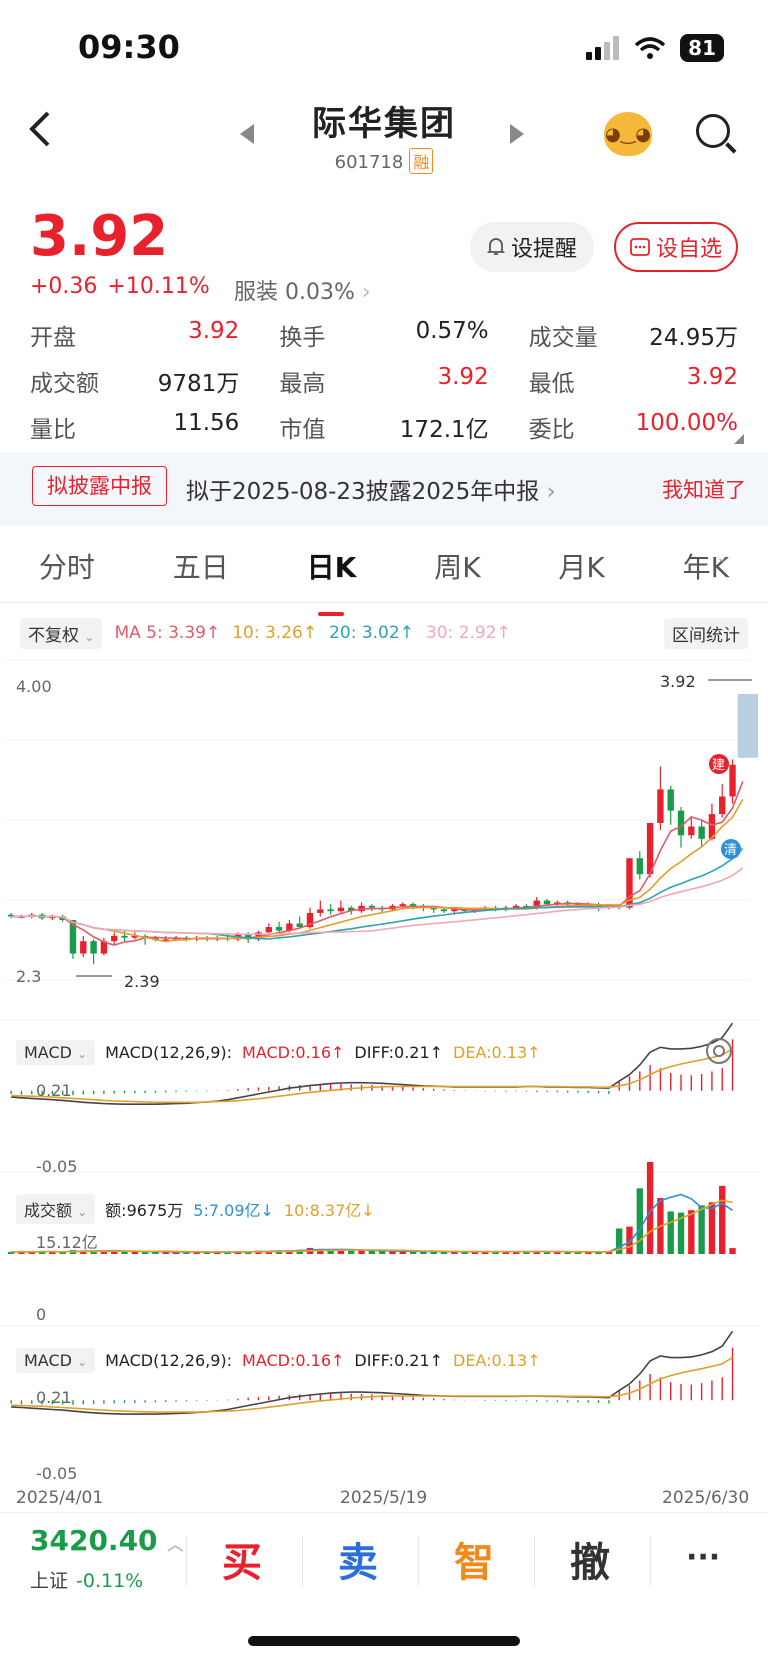  What do you see at coordinates (399, 1052) in the screenshot?
I see `macd1-diff: DIFF:0.21↑` at bounding box center [399, 1052].